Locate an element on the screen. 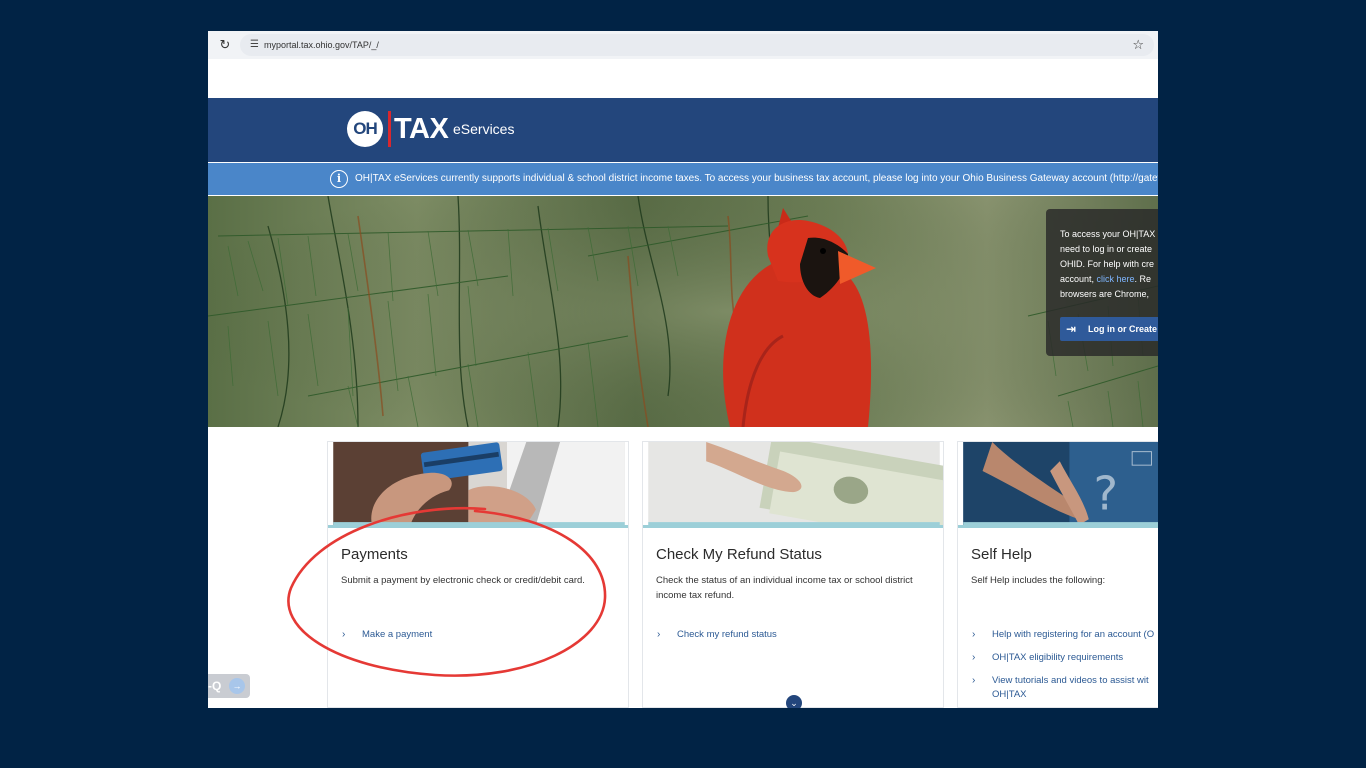  url-text: myportal.tax.ohio.gov/TAP/_/ is located at coordinates (321, 45).